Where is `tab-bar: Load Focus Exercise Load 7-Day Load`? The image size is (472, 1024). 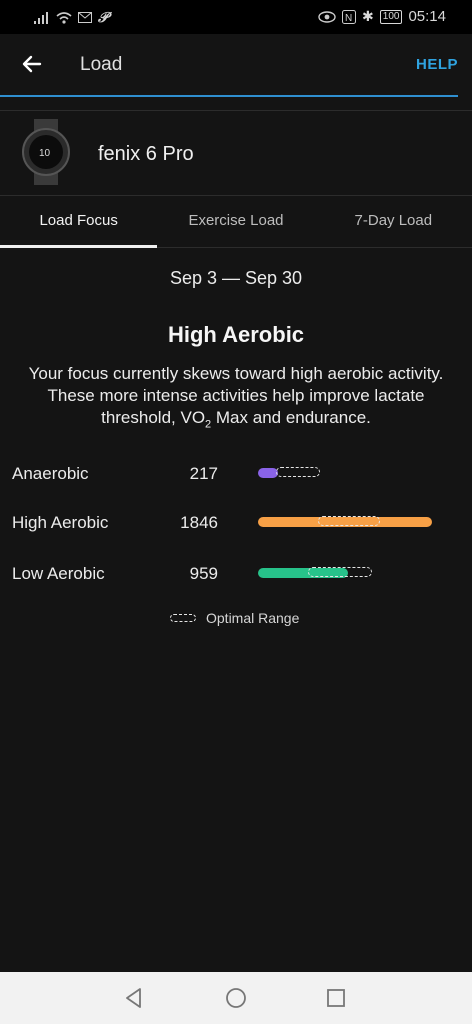
tab-bar: Load Focus Exercise Load 7-Day Load is located at coordinates (236, 221).